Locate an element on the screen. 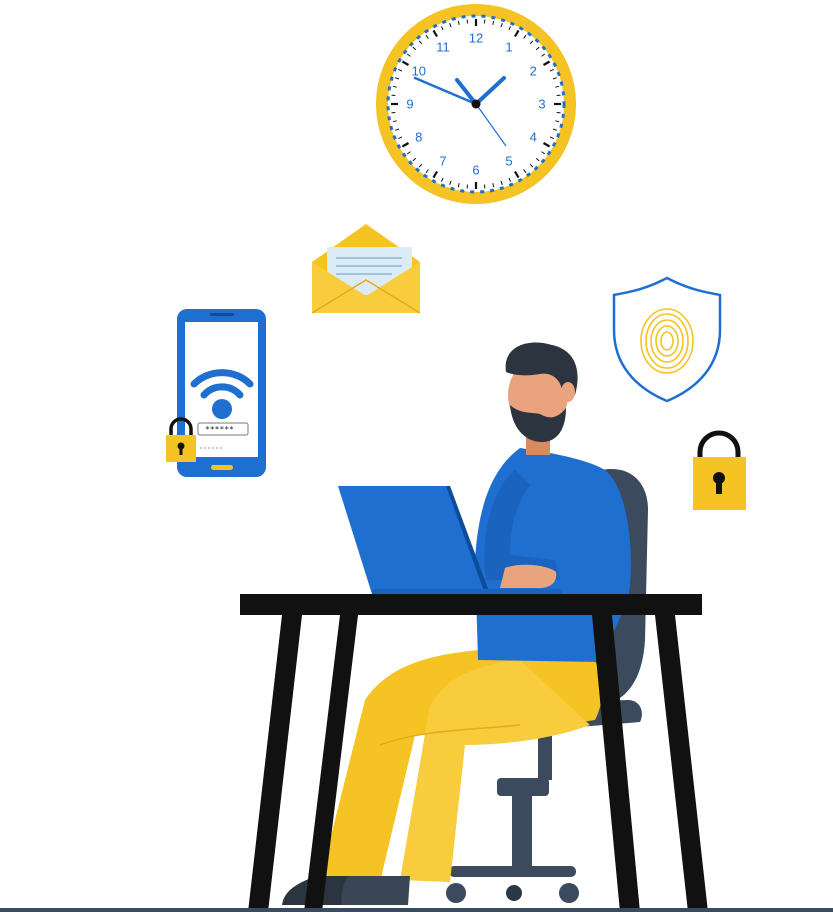 The height and width of the screenshot is (912, 833). desk-top is located at coordinates (471, 604).